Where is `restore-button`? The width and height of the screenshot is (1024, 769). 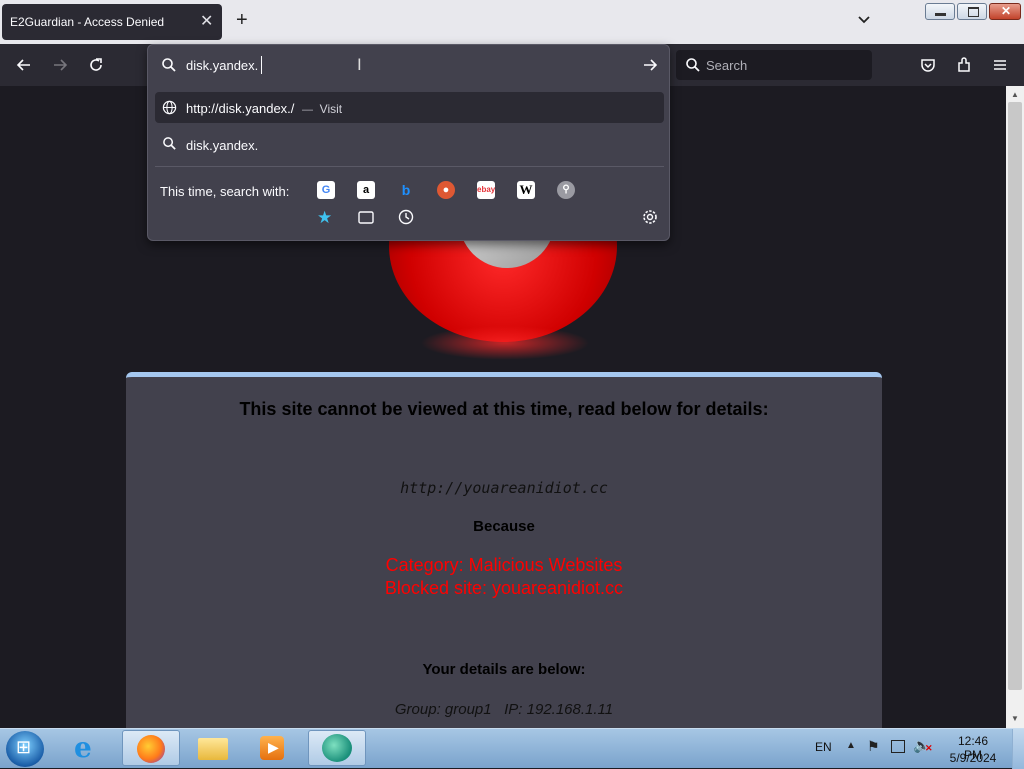 restore-button is located at coordinates (972, 11).